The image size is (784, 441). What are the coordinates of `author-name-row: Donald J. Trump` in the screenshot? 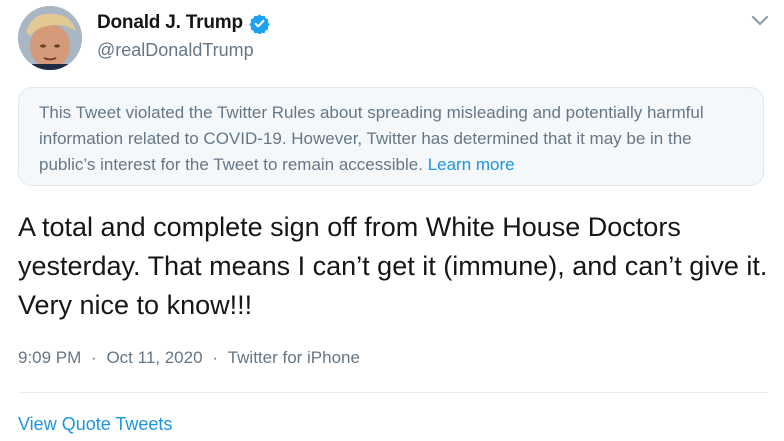 It's located at (183, 23).